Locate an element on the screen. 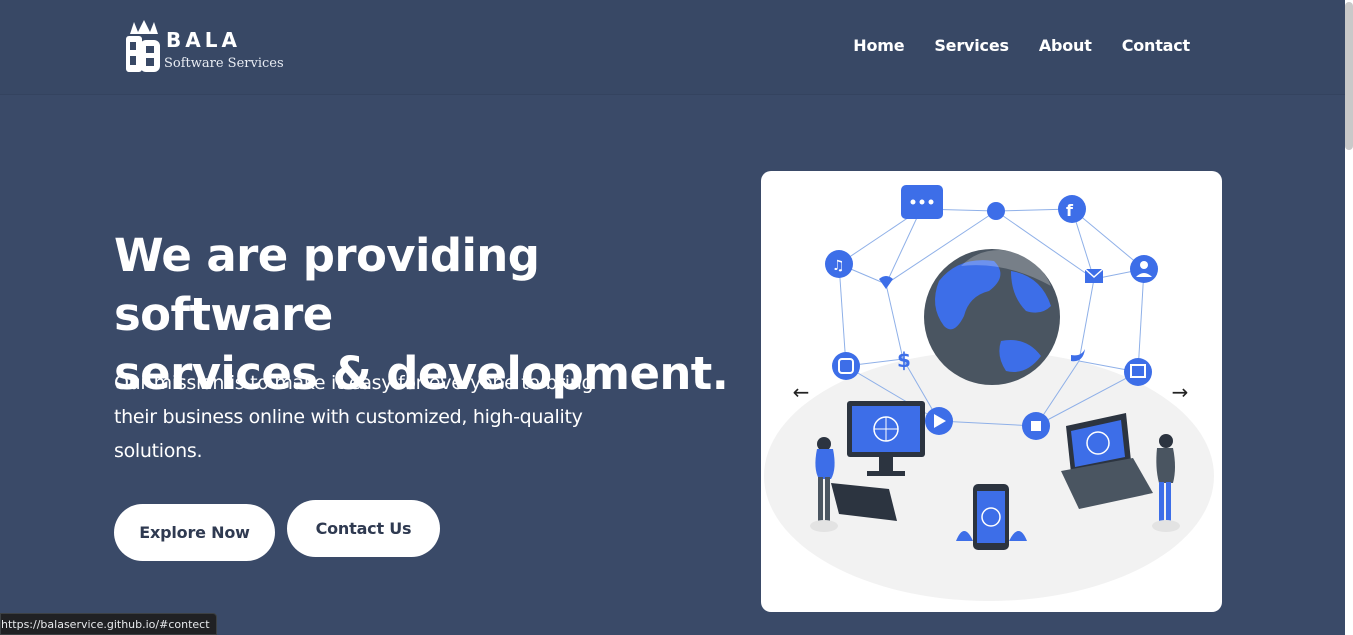 This screenshot has width=1353, height=635. main-nav: Home Services About Contact is located at coordinates (1021, 45).